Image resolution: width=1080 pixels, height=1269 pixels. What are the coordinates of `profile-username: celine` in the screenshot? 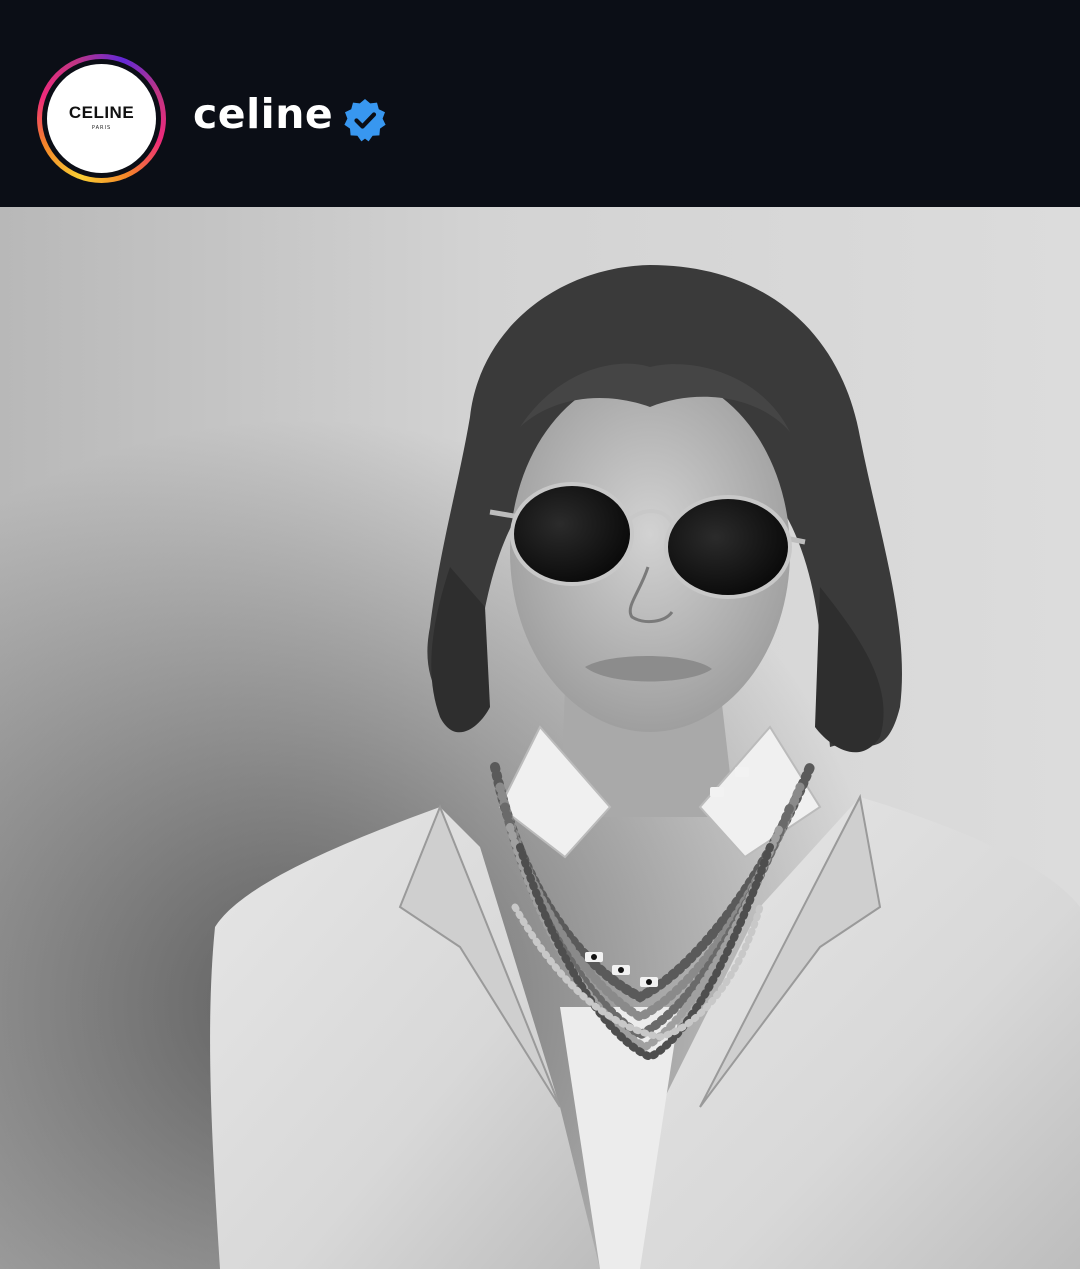 It's located at (263, 114).